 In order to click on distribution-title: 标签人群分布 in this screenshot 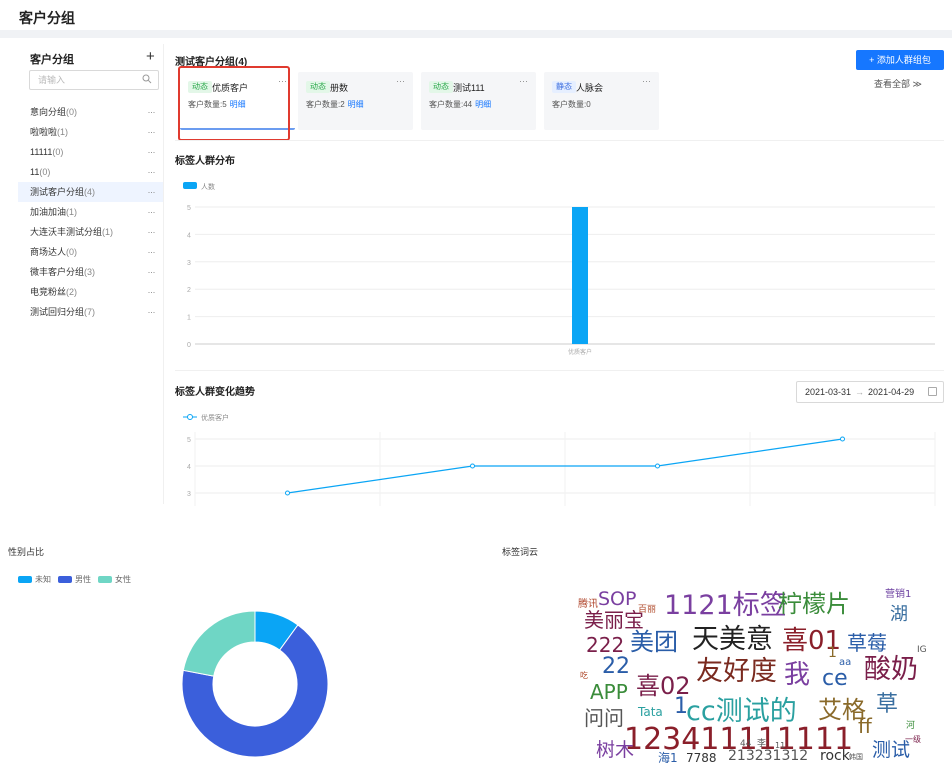, I will do `click(205, 161)`.